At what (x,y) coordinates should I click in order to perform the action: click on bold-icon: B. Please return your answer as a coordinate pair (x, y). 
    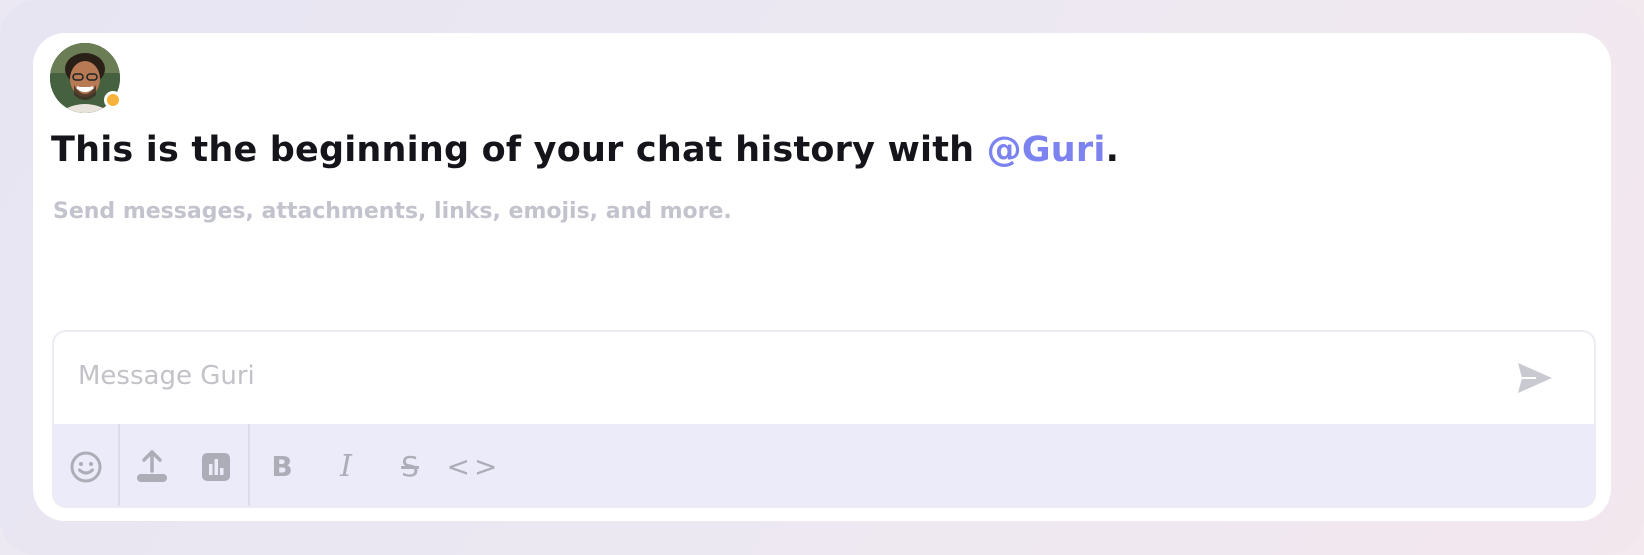
    Looking at the image, I should click on (282, 466).